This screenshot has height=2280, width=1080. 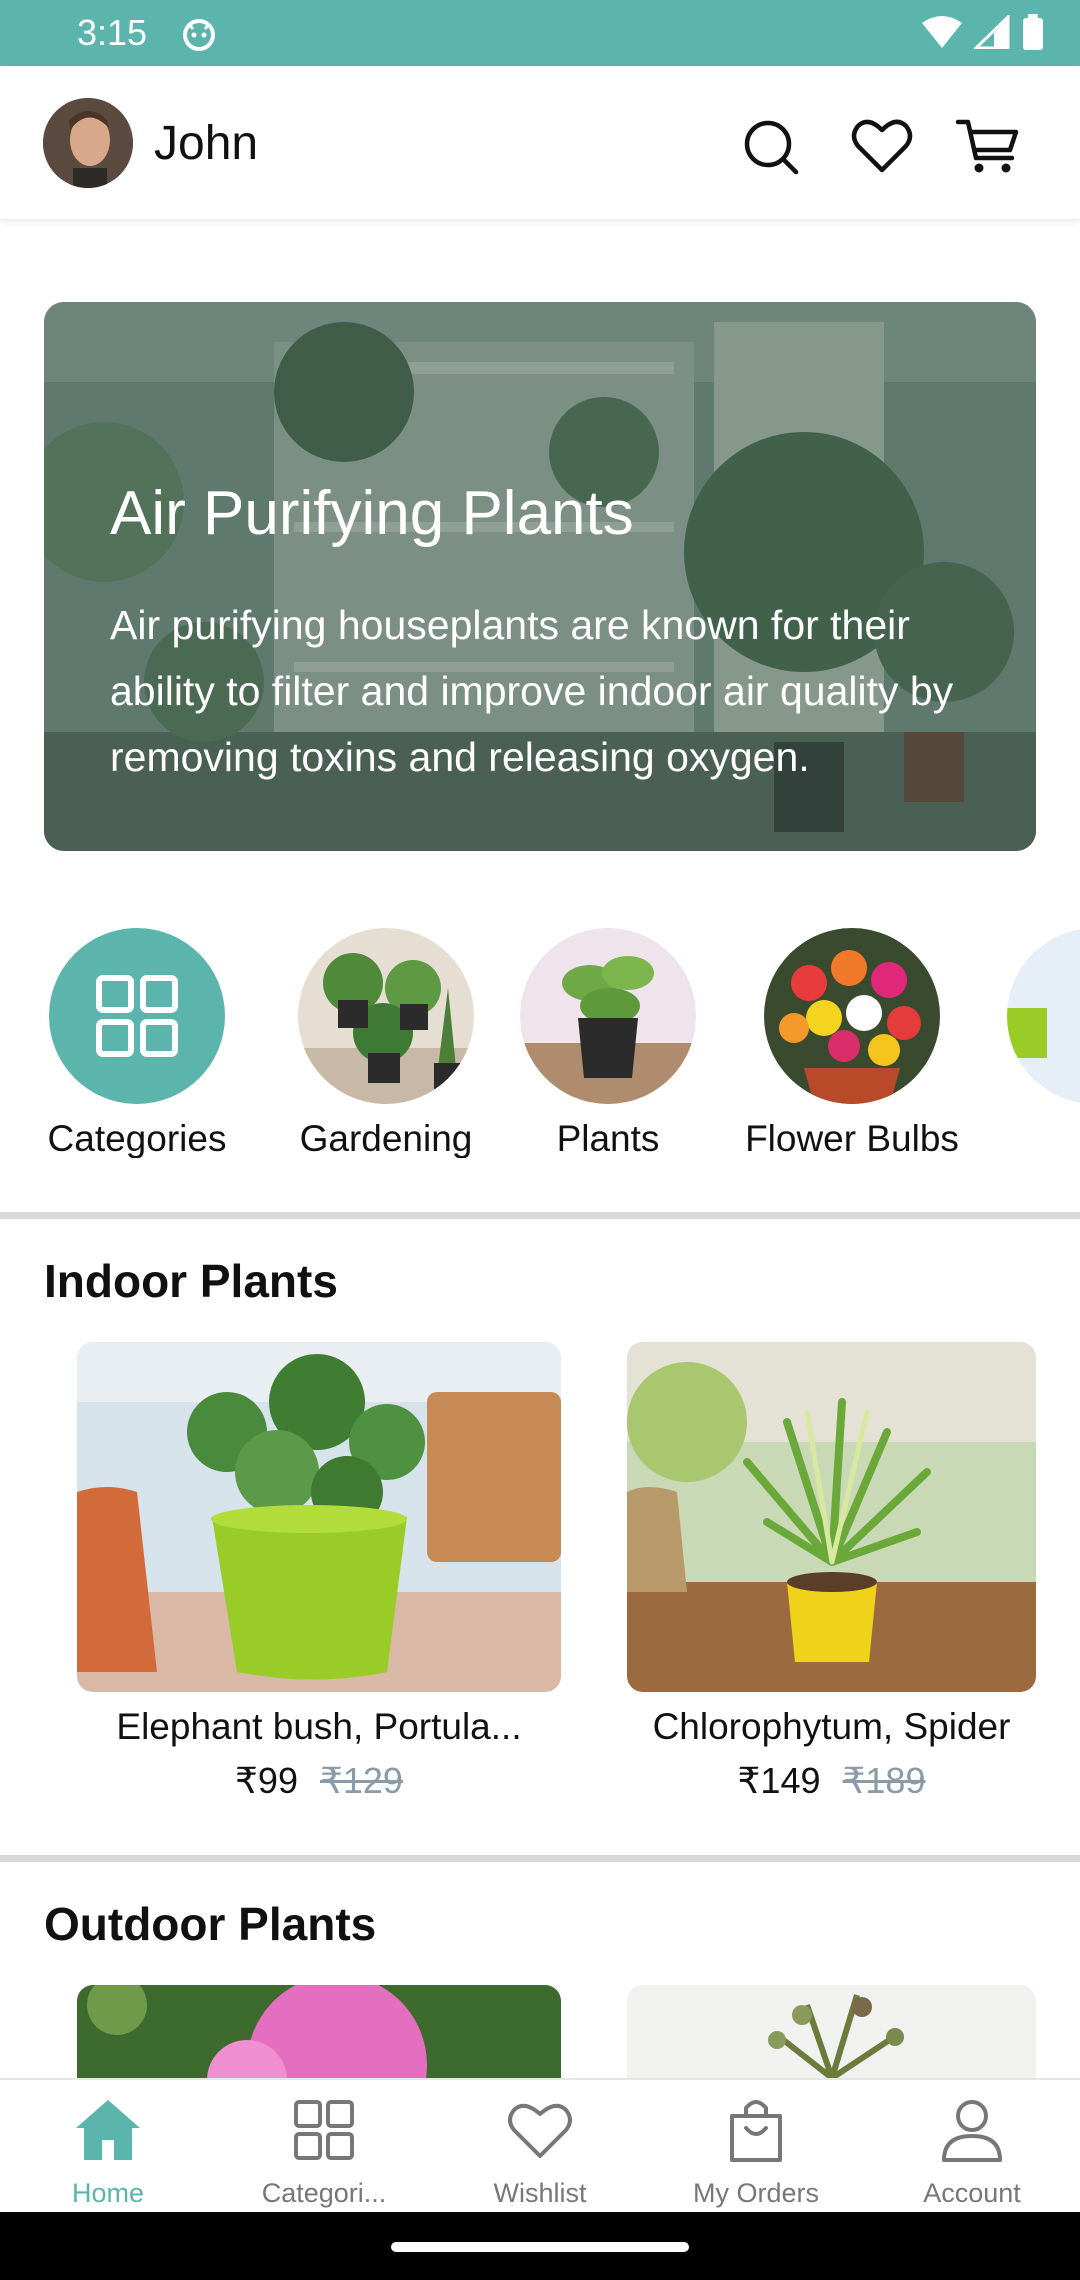 I want to click on product-current-price: ₹99, so click(x=266, y=1780).